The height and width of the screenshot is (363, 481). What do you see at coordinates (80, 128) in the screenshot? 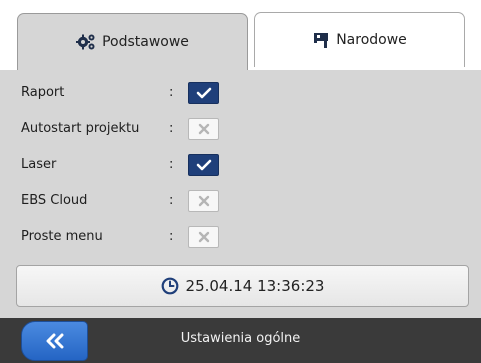
I see `setting-label: Autostart projektu` at bounding box center [80, 128].